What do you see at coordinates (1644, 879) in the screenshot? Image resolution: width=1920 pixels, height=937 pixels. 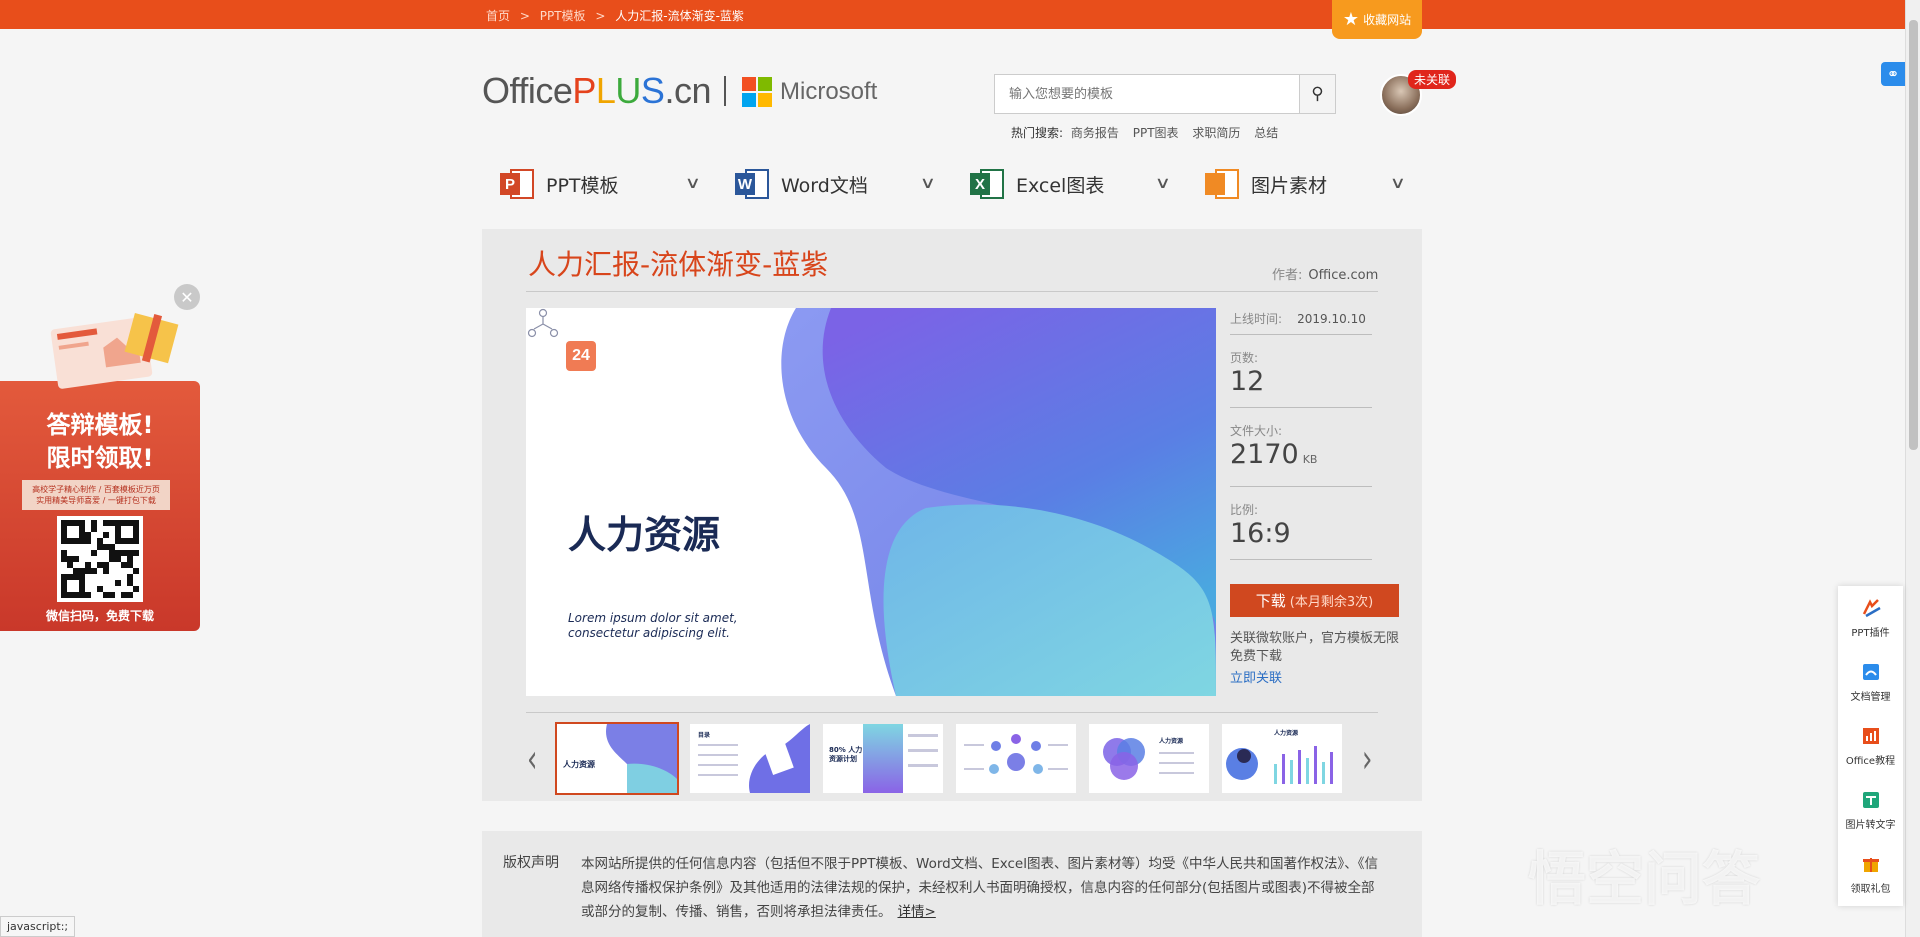 I see `wukong-watermark: 悟空问答` at bounding box center [1644, 879].